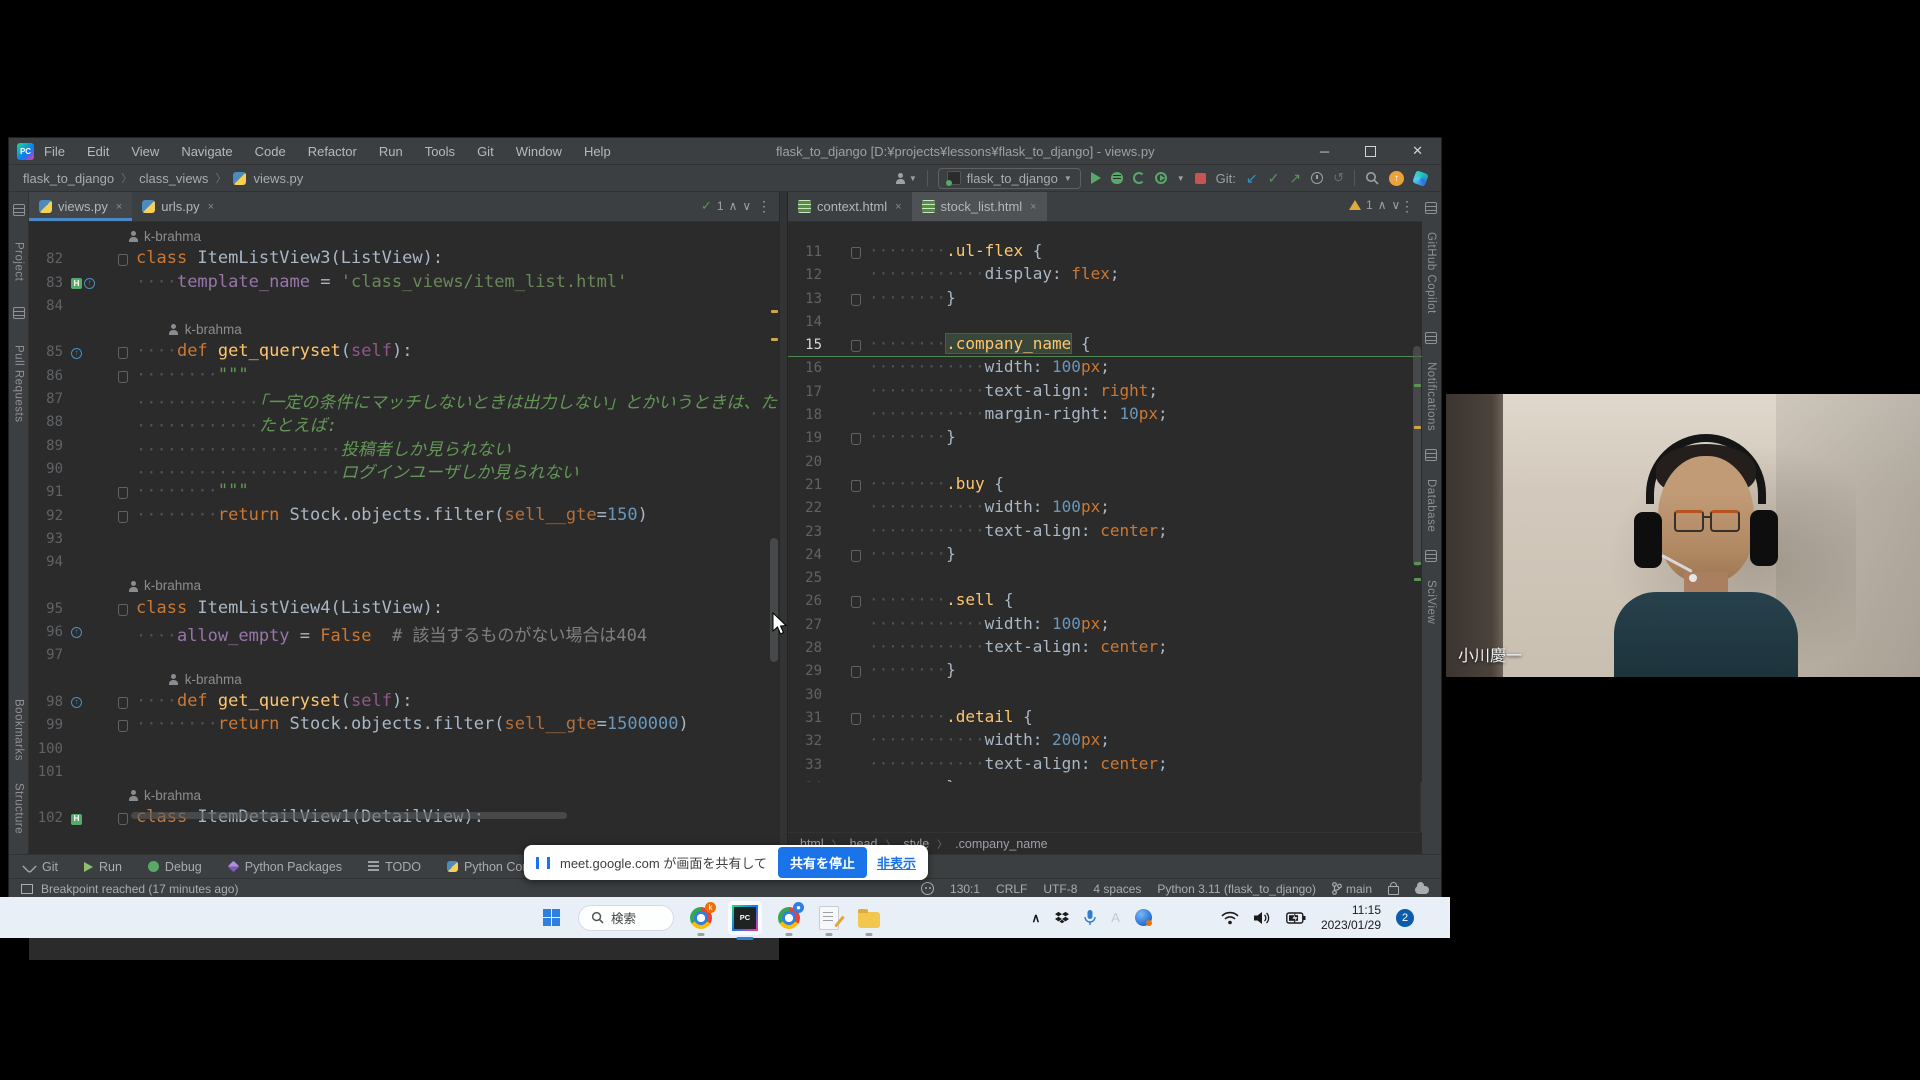 The image size is (1920, 1080). What do you see at coordinates (98, 151) in the screenshot?
I see `menu-item-edit: Edit` at bounding box center [98, 151].